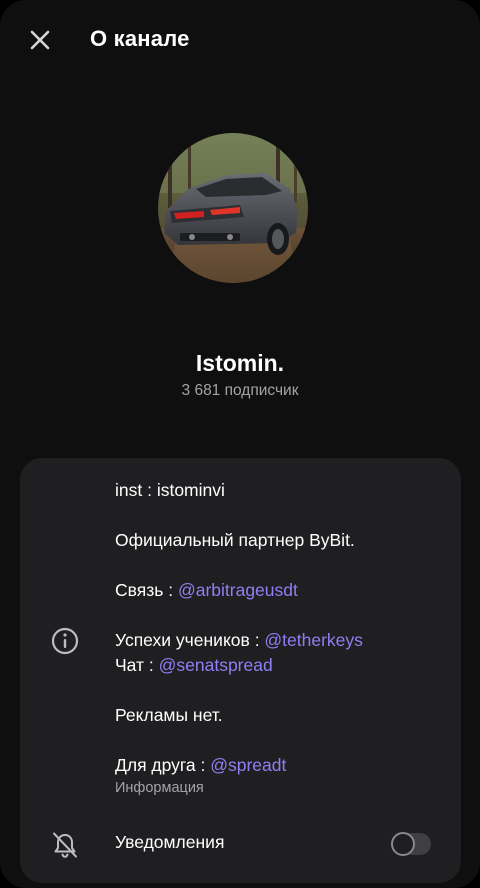 The width and height of the screenshot is (480, 888). What do you see at coordinates (190, 640) in the screenshot?
I see `students-label: Успехи учеников :` at bounding box center [190, 640].